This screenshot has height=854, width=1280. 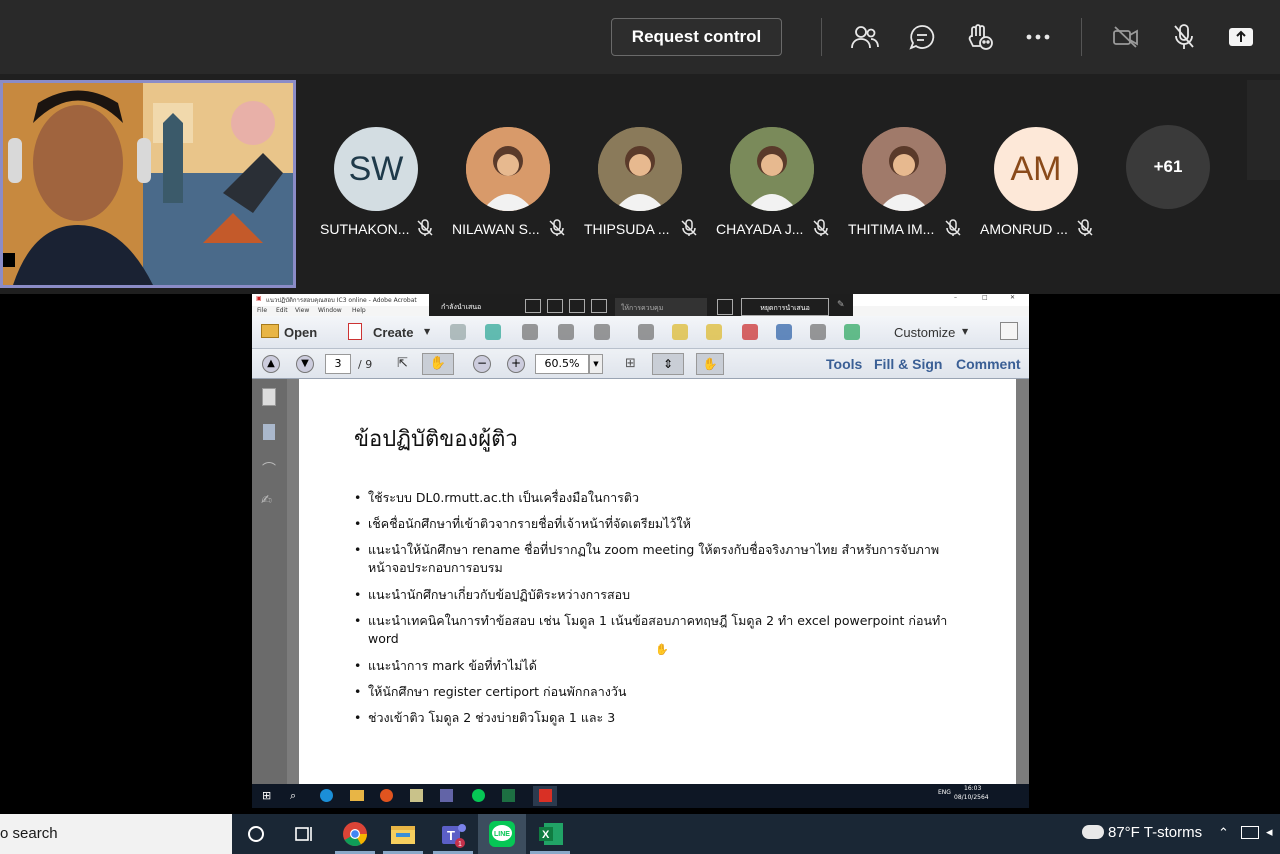 What do you see at coordinates (562, 364) in the screenshot?
I see `zoom-level-input: 60.5%` at bounding box center [562, 364].